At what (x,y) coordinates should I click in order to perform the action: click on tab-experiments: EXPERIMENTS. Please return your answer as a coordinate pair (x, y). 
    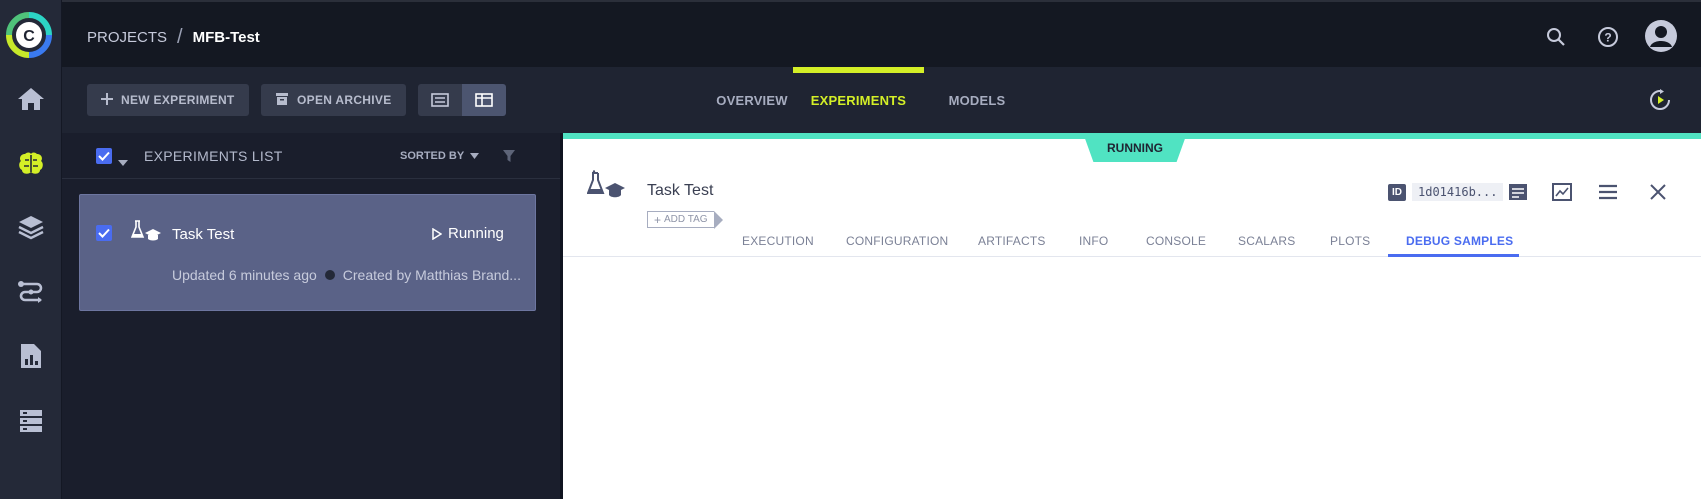
    Looking at the image, I should click on (858, 100).